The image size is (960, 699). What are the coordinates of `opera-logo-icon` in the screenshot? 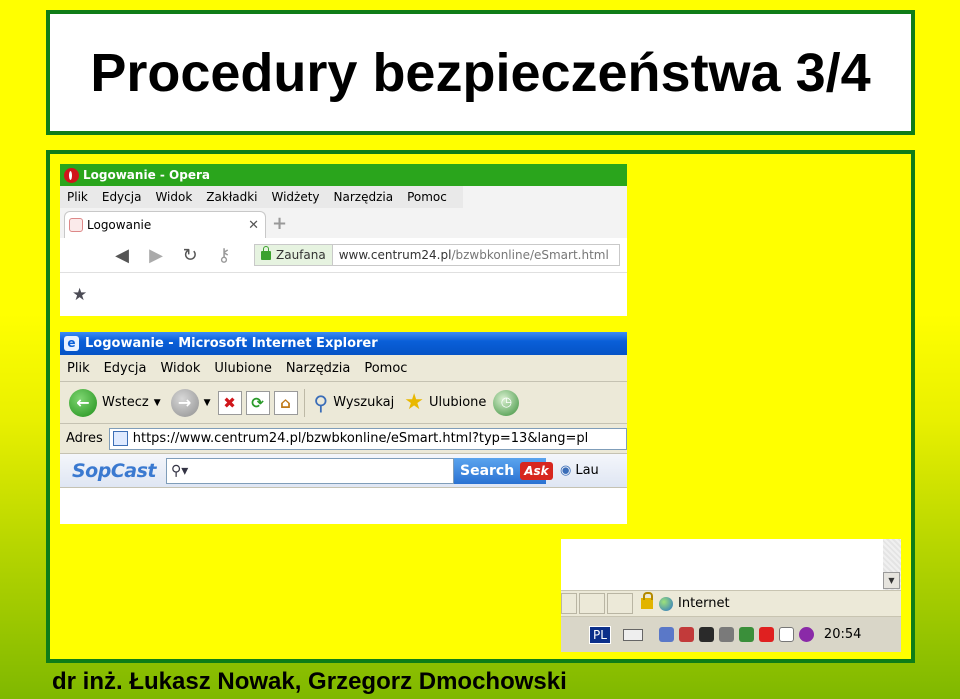 It's located at (71, 175).